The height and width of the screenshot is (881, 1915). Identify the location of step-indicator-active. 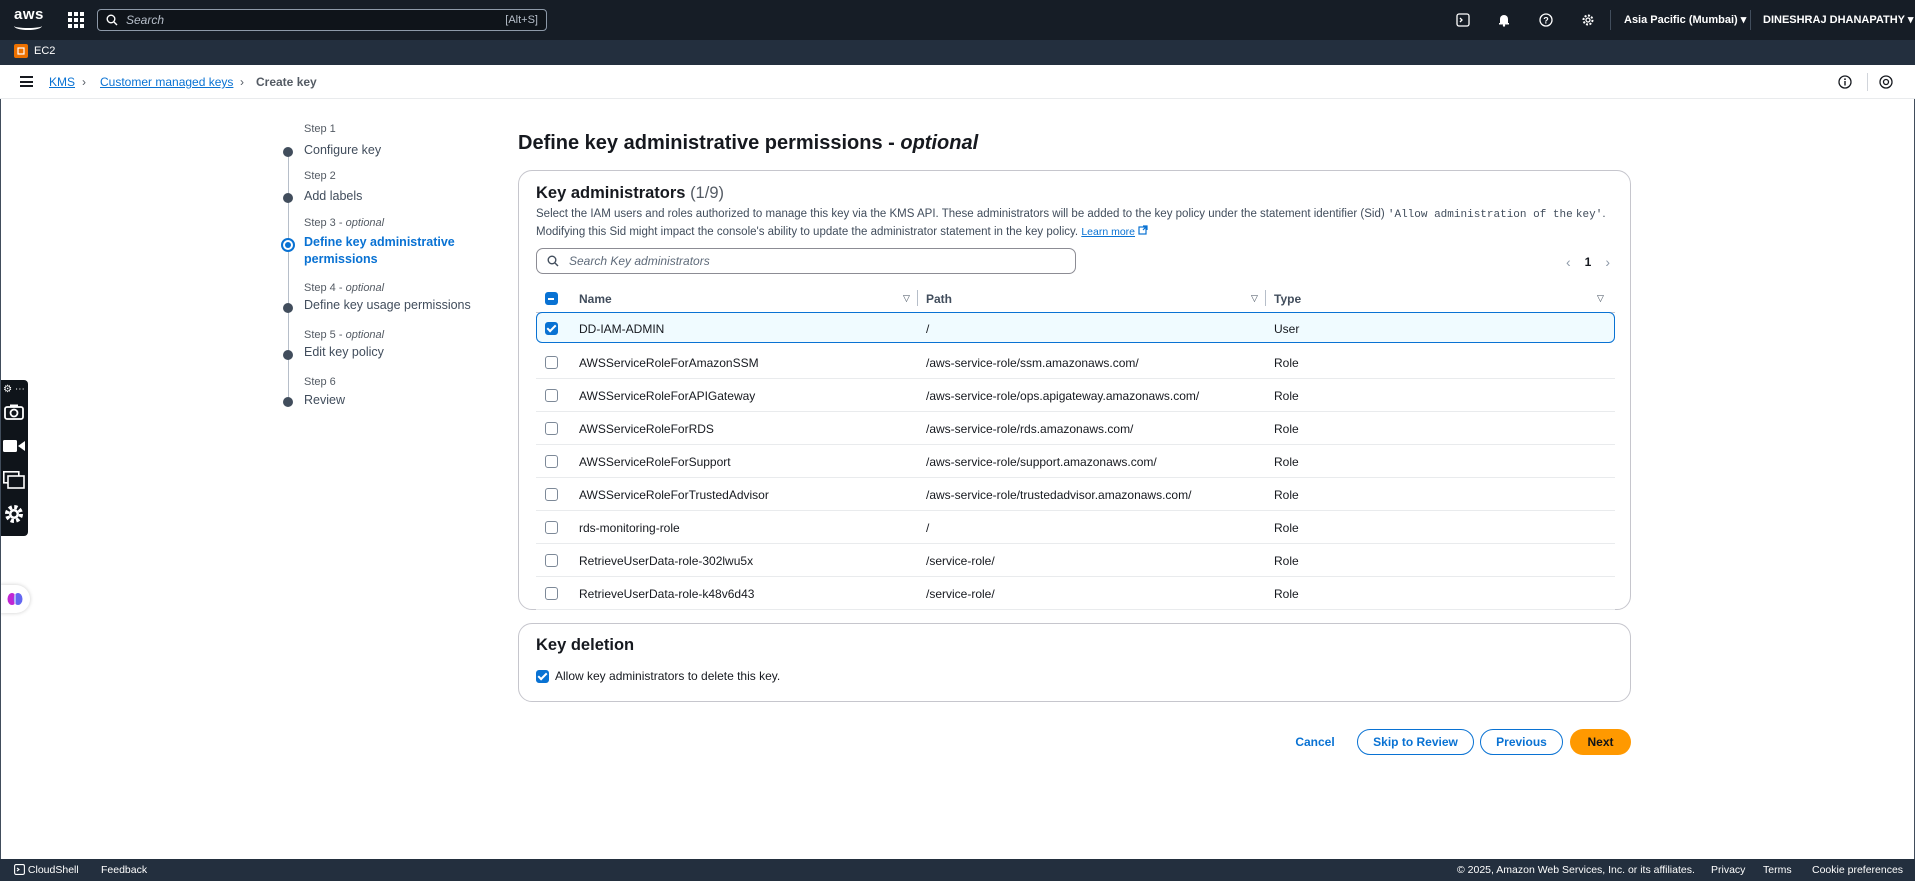
(288, 245).